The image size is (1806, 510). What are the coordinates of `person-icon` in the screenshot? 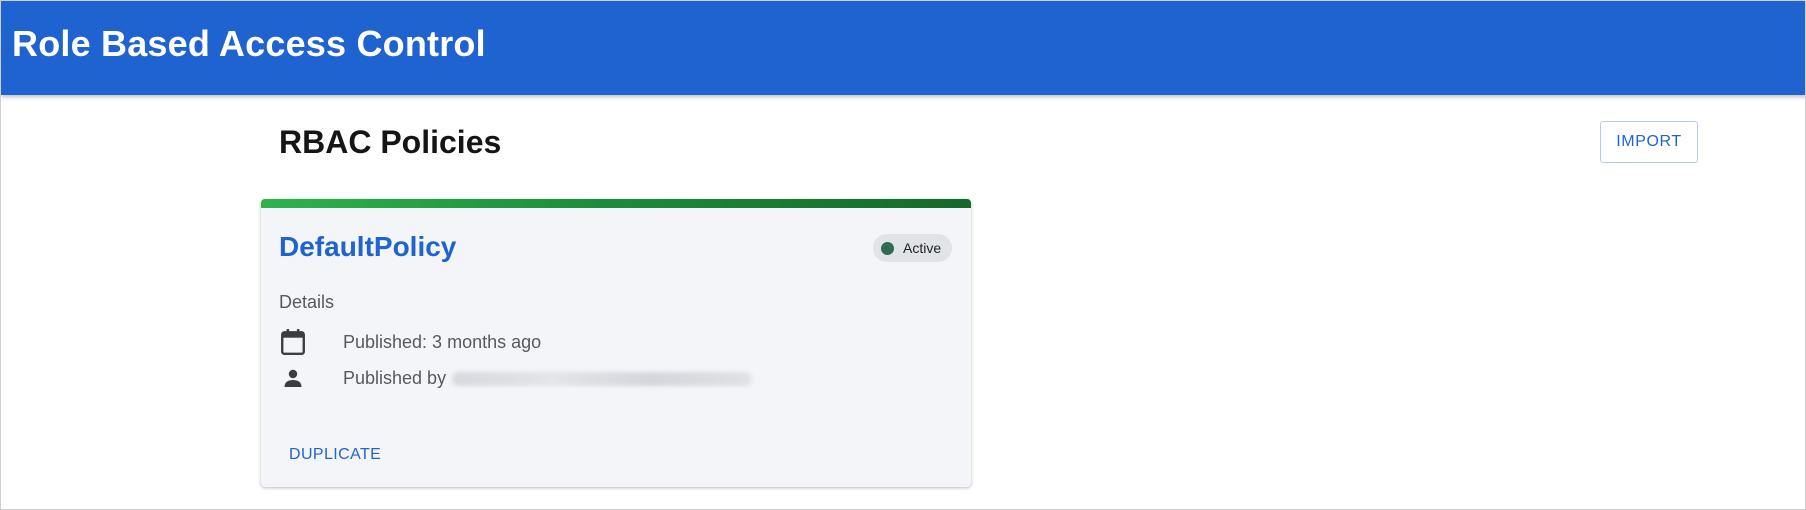 It's located at (293, 378).